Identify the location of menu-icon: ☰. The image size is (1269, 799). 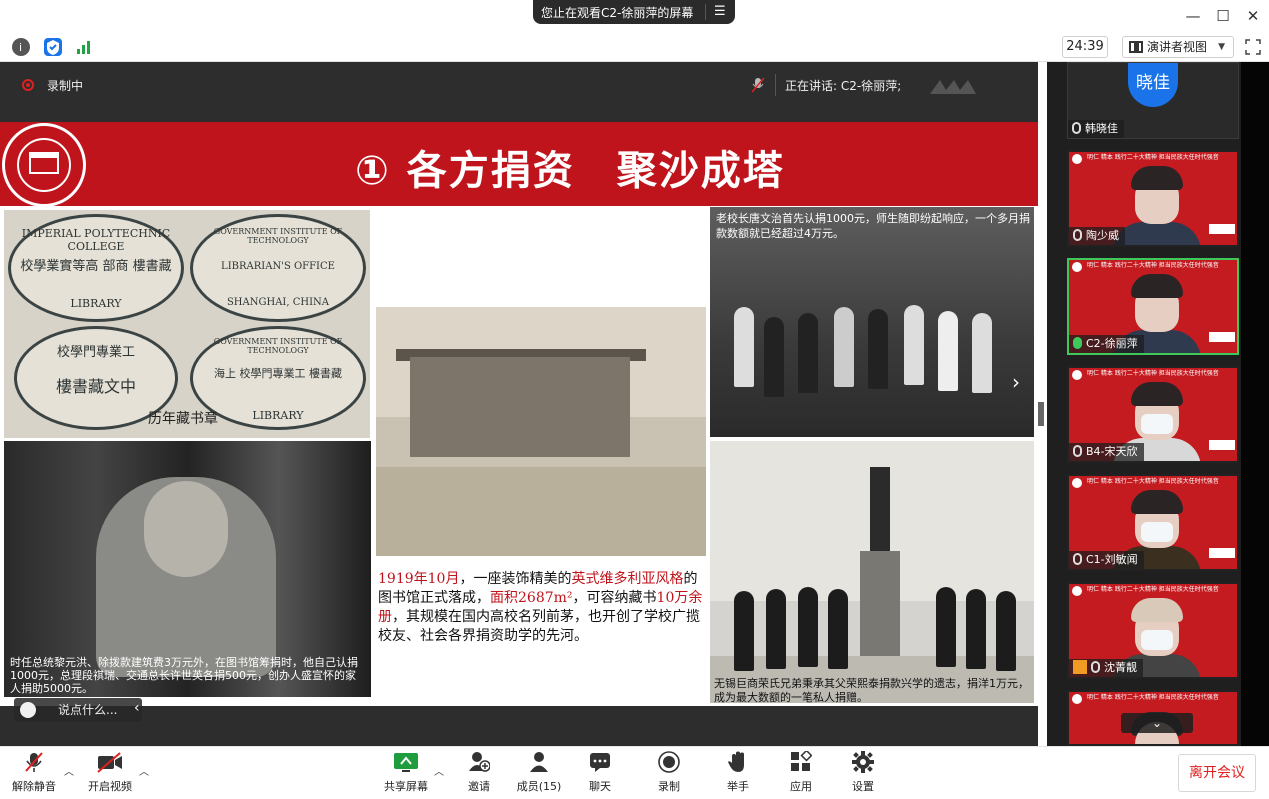
(721, 12).